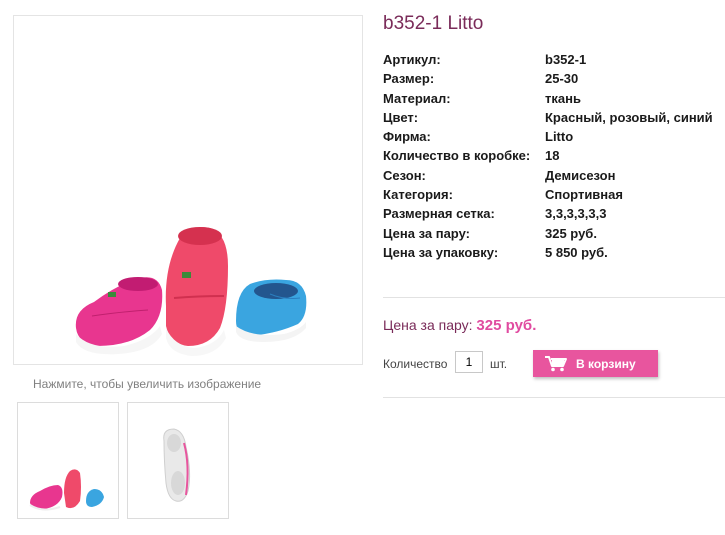 The width and height of the screenshot is (725, 535). Describe the element at coordinates (441, 252) in the screenshot. I see `spec-key: Цена за упаковку:` at that location.